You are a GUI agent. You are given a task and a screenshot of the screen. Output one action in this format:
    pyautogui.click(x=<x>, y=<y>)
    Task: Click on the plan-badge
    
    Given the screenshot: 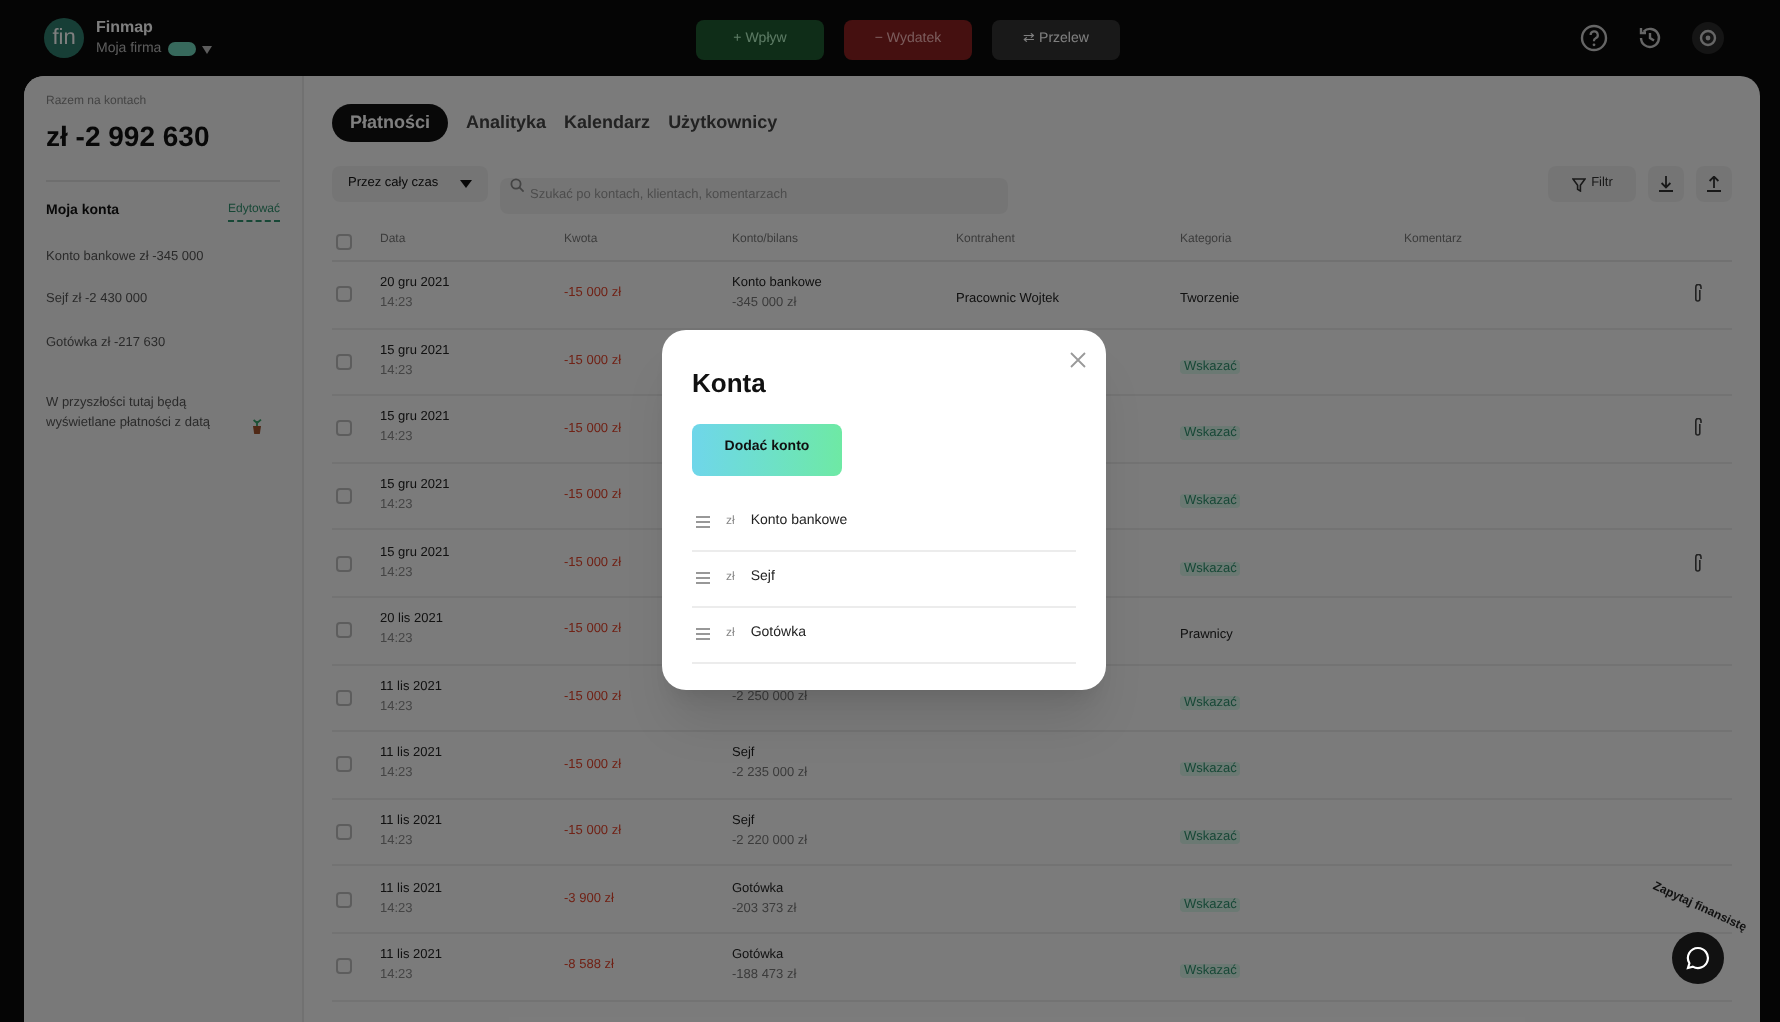 What is the action you would take?
    pyautogui.click(x=181, y=49)
    